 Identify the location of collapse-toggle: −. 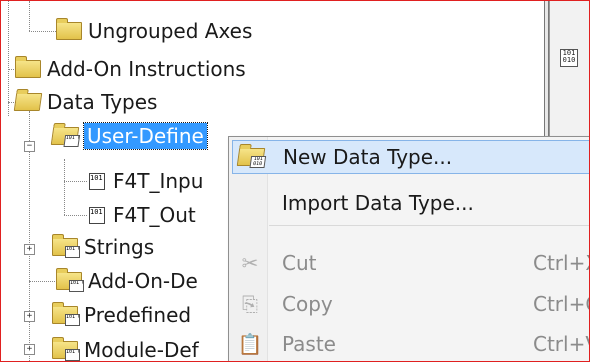
(29, 146).